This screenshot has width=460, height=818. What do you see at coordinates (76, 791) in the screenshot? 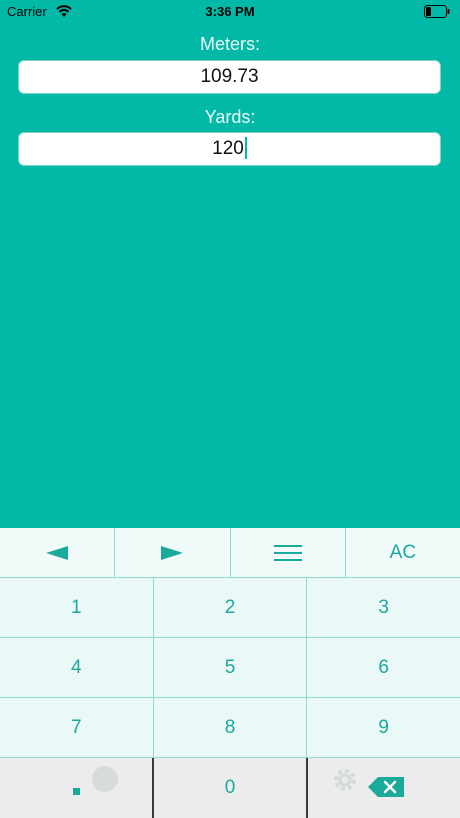
I see `decimal-dot-icon` at bounding box center [76, 791].